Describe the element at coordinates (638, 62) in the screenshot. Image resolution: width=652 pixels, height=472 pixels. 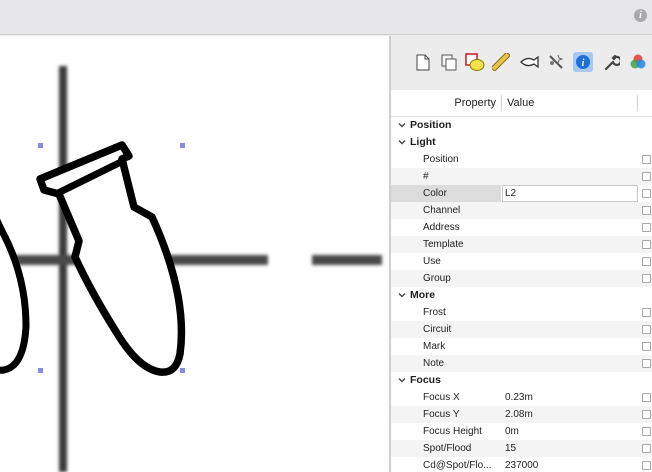
I see `color-wheel-icon` at that location.